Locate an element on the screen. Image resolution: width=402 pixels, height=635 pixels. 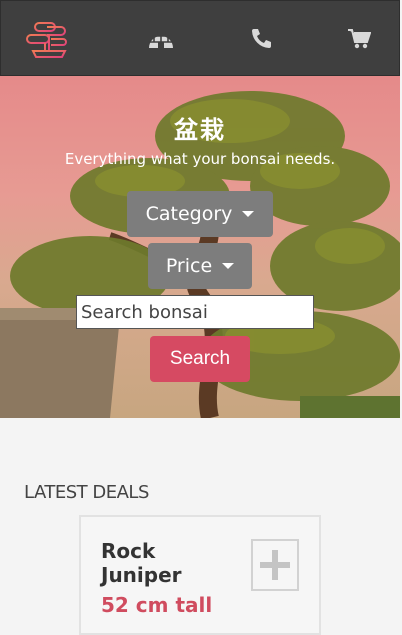
category-dropdown-label: Category is located at coordinates (189, 214).